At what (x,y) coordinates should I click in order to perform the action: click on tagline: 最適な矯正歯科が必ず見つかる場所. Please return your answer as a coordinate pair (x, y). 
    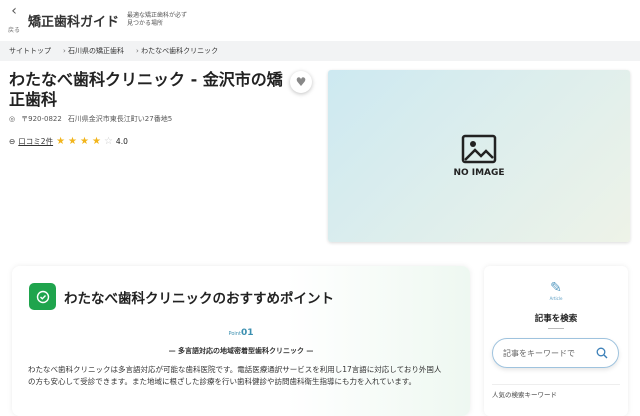
    Looking at the image, I should click on (157, 19).